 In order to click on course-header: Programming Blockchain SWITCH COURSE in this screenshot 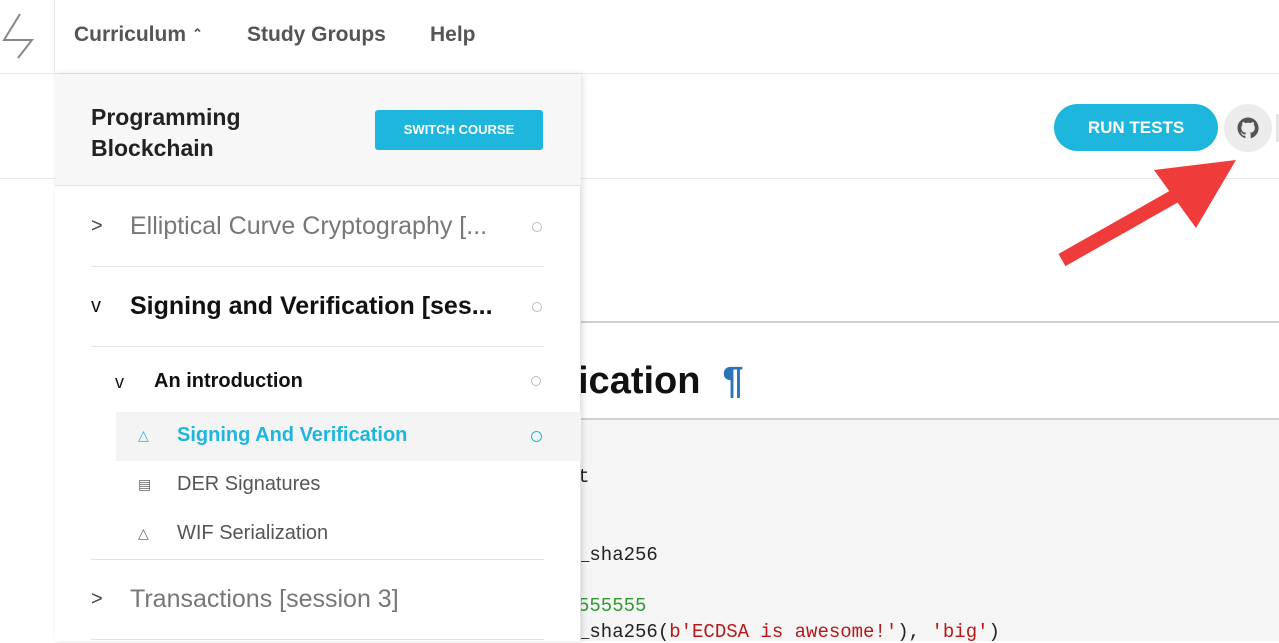, I will do `click(318, 130)`.